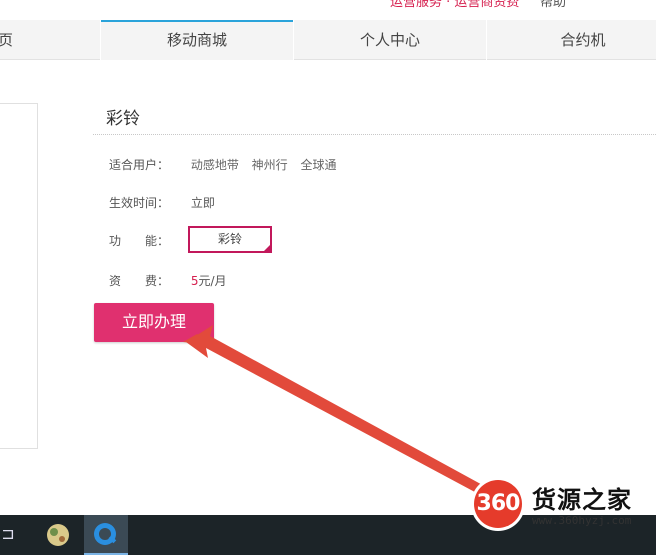 This screenshot has height=555, width=656. I want to click on app-icon-ball, so click(58, 535).